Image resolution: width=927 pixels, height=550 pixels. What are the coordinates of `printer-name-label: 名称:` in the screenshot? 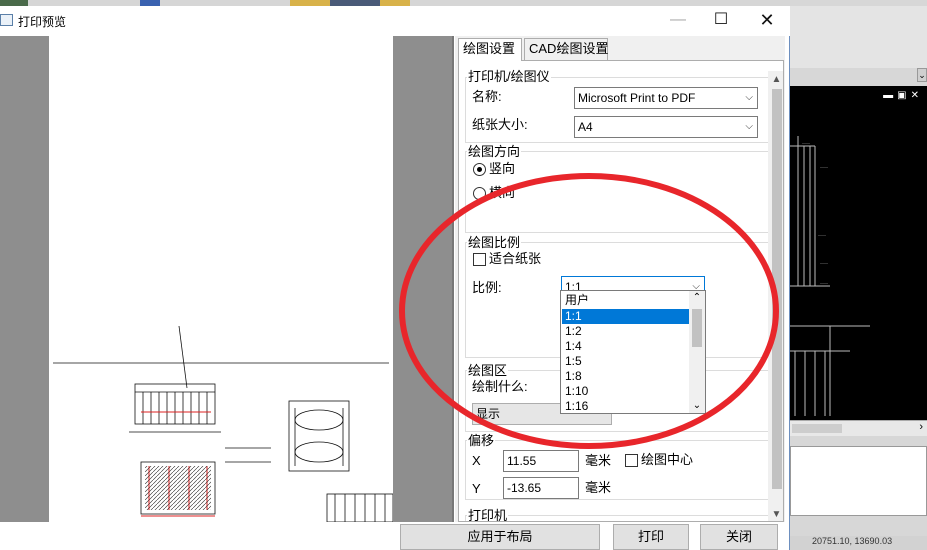 It's located at (487, 96).